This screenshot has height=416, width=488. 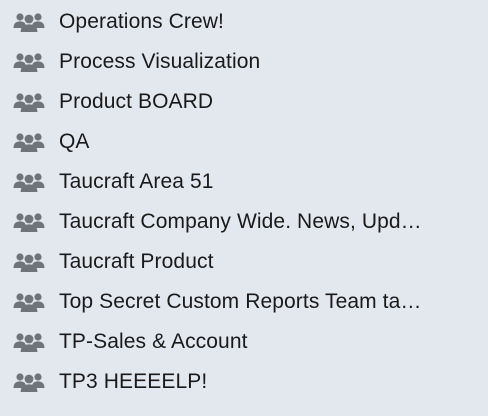 What do you see at coordinates (244, 102) in the screenshot?
I see `group-item-product-board: Product BOARD` at bounding box center [244, 102].